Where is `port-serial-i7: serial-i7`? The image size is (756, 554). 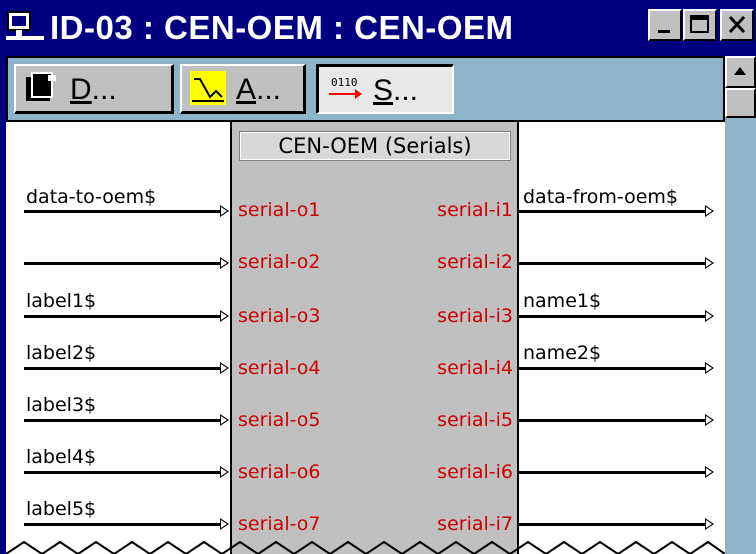
port-serial-i7: serial-i7 is located at coordinates (475, 524).